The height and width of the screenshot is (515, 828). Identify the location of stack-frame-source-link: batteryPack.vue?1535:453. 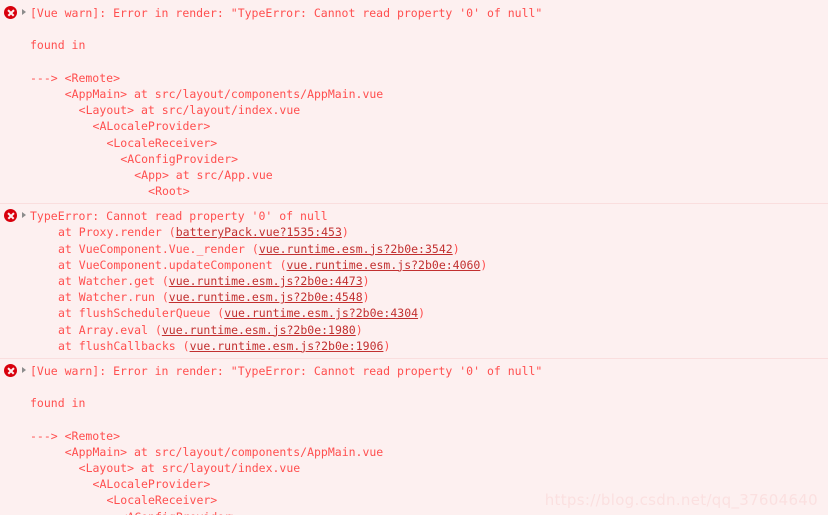
(259, 232).